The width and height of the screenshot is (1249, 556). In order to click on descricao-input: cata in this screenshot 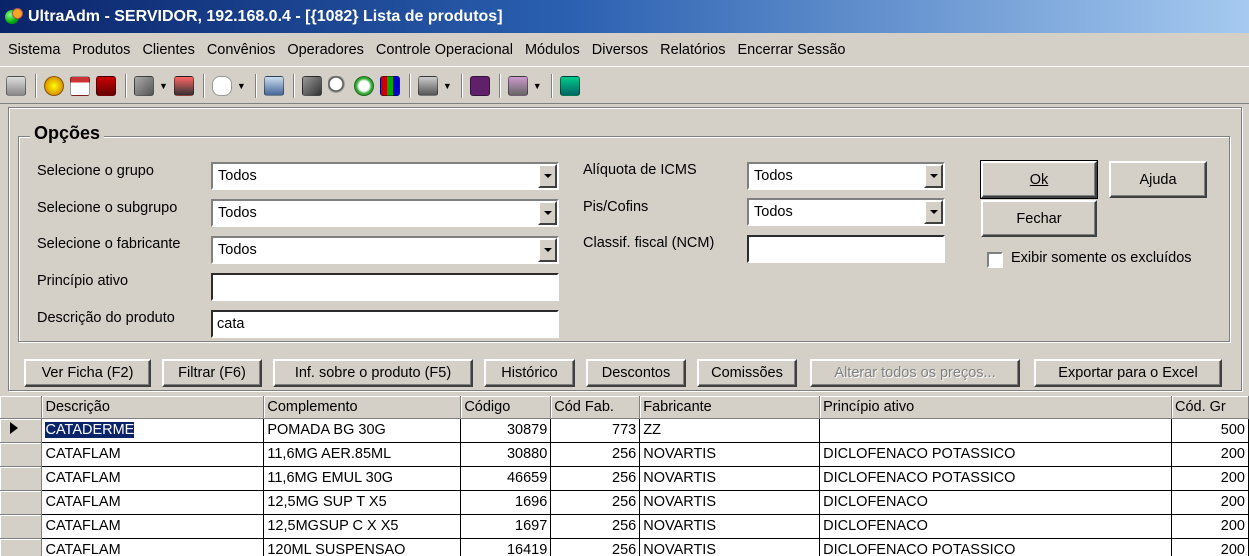, I will do `click(385, 324)`.